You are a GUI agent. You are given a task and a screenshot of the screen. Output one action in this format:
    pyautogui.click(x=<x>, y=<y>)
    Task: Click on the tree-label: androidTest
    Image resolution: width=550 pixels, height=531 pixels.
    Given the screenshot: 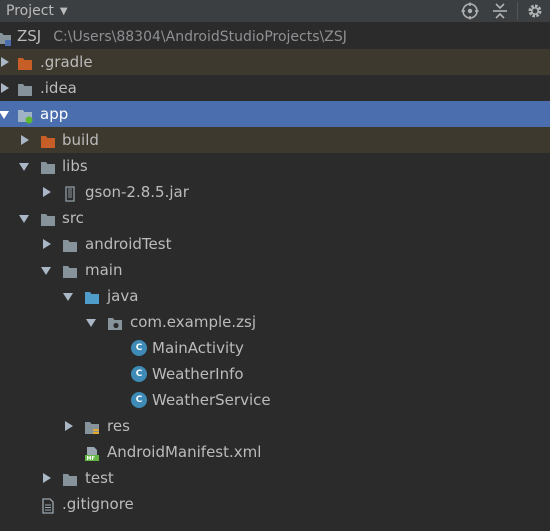 What is the action you would take?
    pyautogui.click(x=128, y=244)
    